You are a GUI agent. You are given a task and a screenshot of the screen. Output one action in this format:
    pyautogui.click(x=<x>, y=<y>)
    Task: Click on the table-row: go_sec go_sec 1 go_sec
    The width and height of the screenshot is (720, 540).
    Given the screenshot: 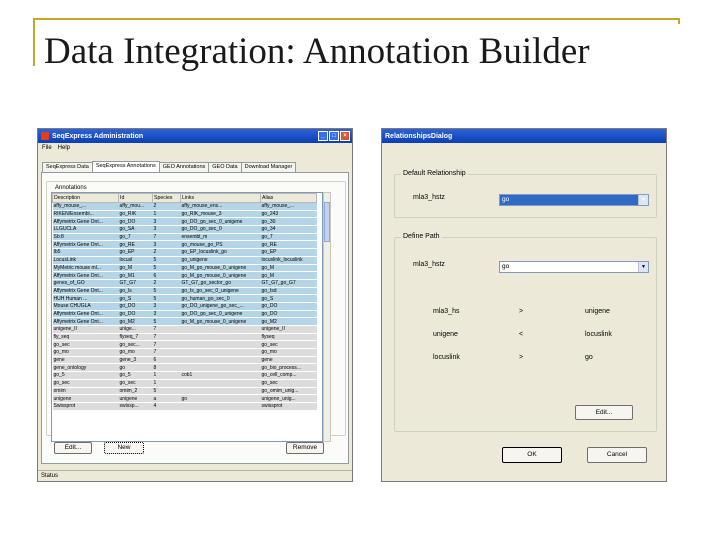 What is the action you would take?
    pyautogui.click(x=184, y=383)
    